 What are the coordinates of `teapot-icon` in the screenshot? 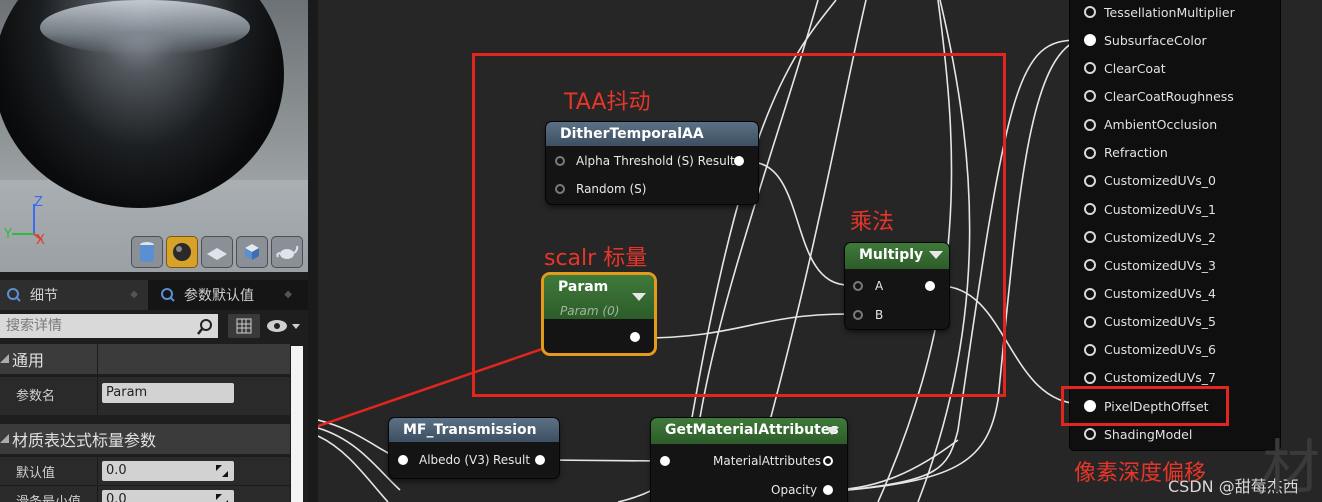 It's located at (287, 252).